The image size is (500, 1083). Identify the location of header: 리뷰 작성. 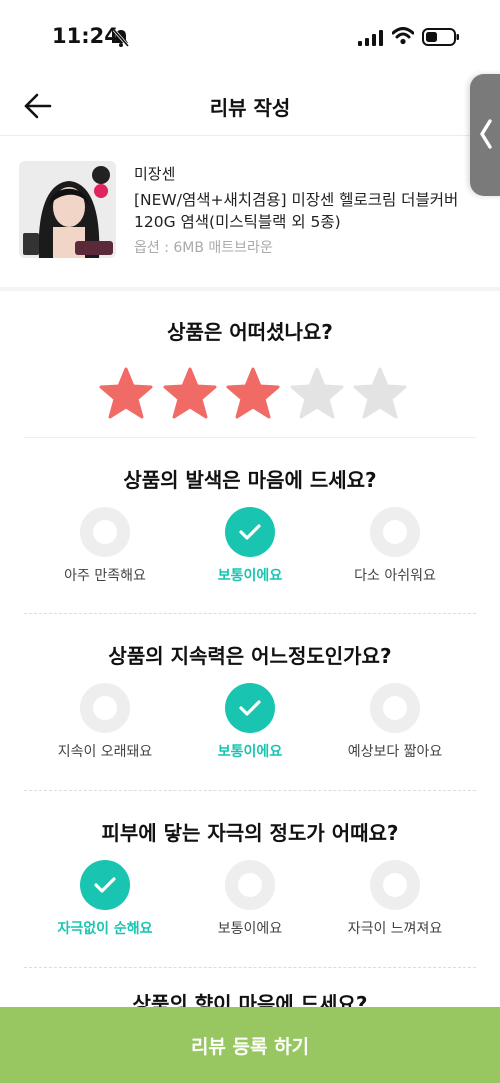
(250, 104).